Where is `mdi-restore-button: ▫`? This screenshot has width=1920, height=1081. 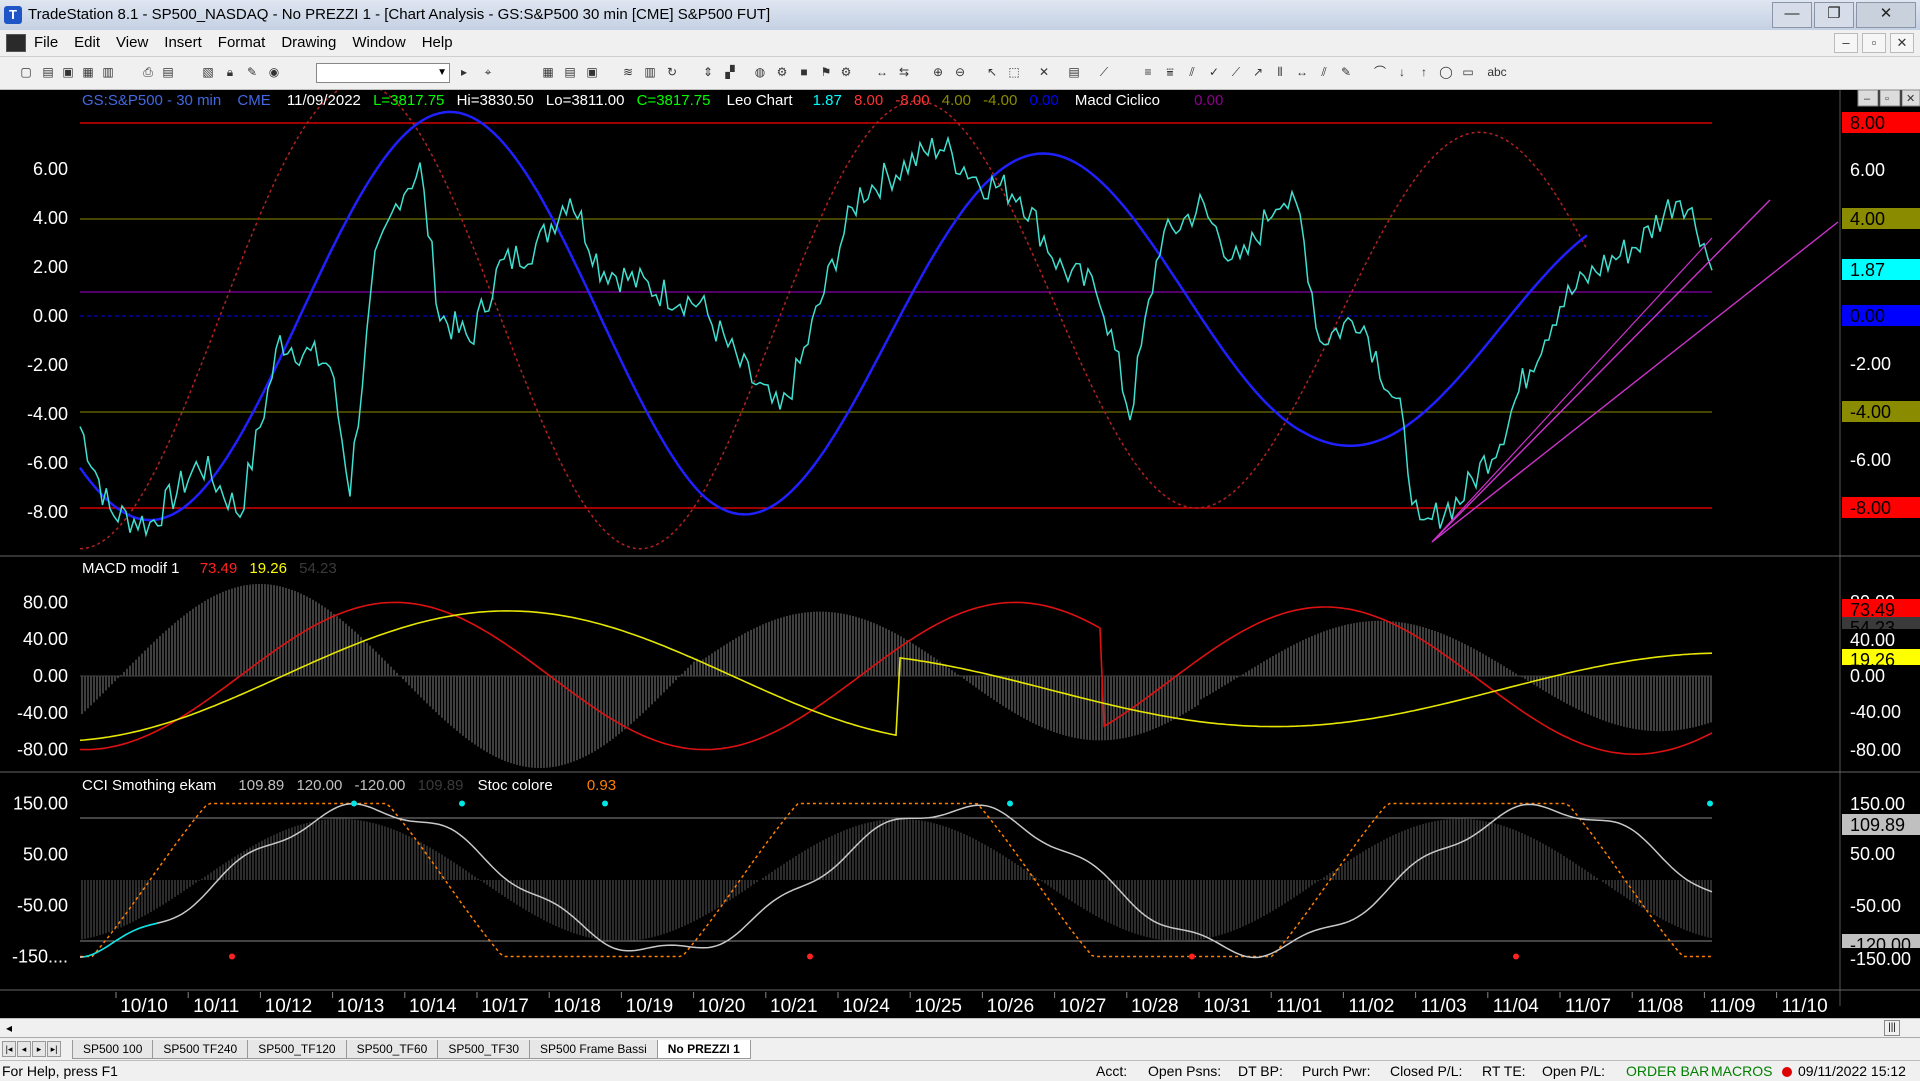 mdi-restore-button: ▫ is located at coordinates (1874, 43).